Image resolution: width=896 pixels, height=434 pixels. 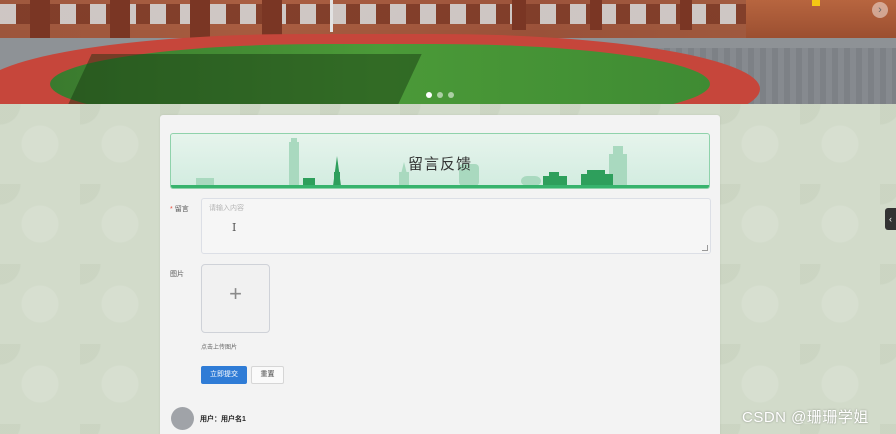 I want to click on feedback-header-banner: 留言反馈, so click(x=440, y=161).